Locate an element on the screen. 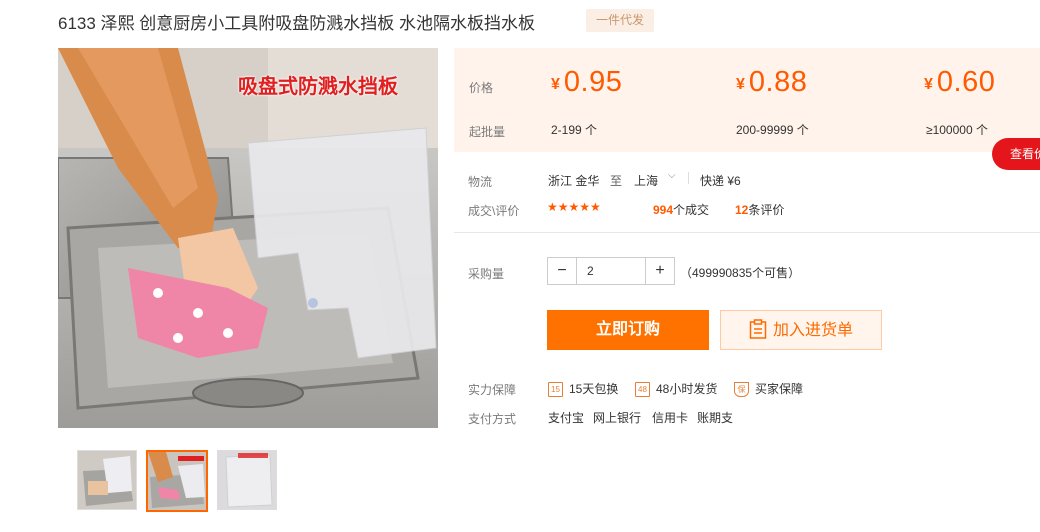  rating-stars: ★★★★★ is located at coordinates (574, 207).